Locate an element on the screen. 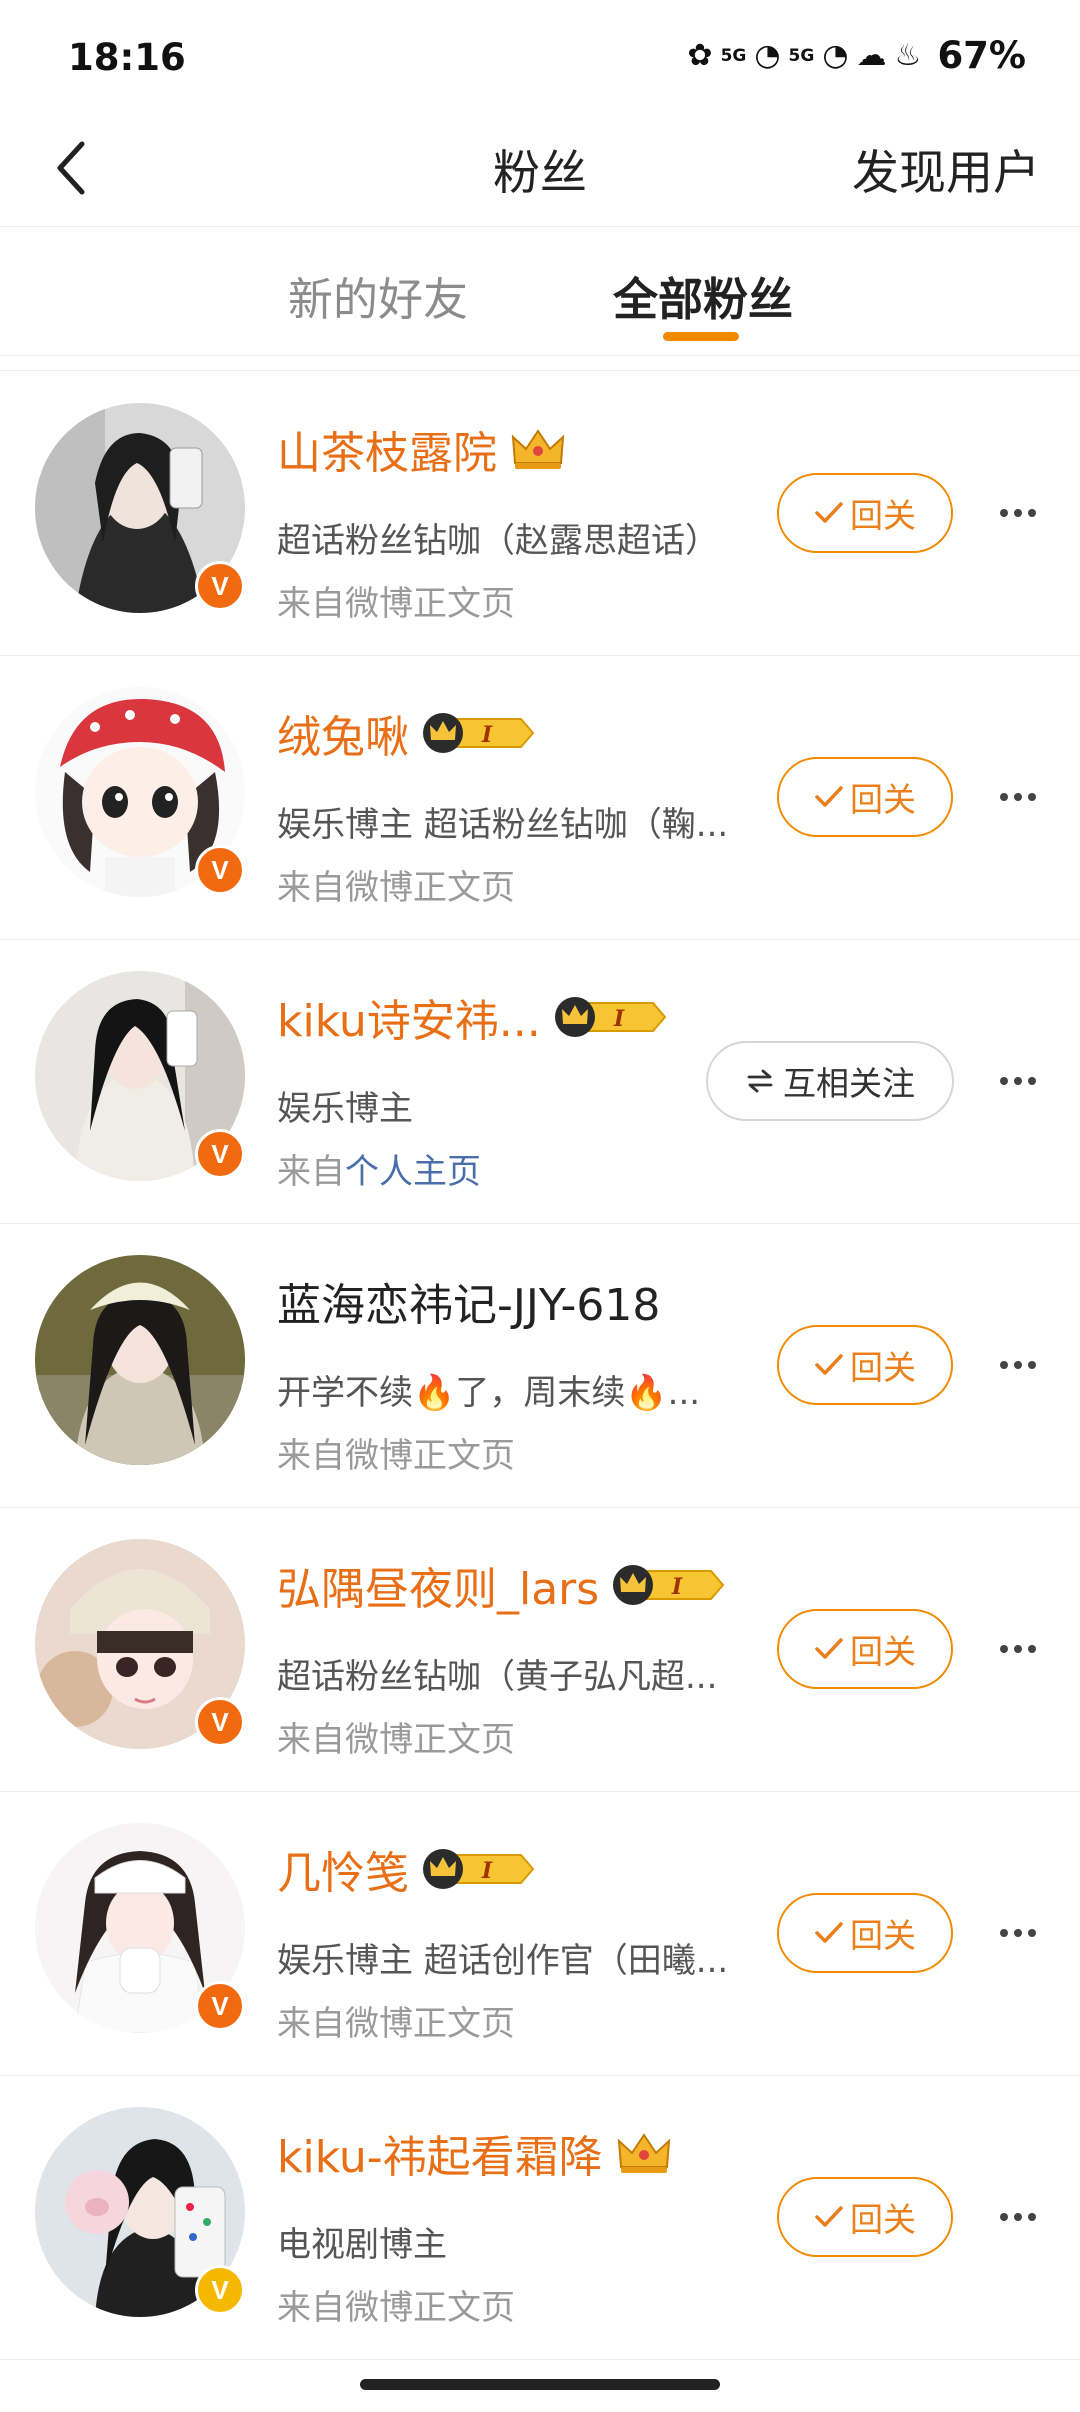  mutual-follow-button: 互相关注 is located at coordinates (830, 1081).